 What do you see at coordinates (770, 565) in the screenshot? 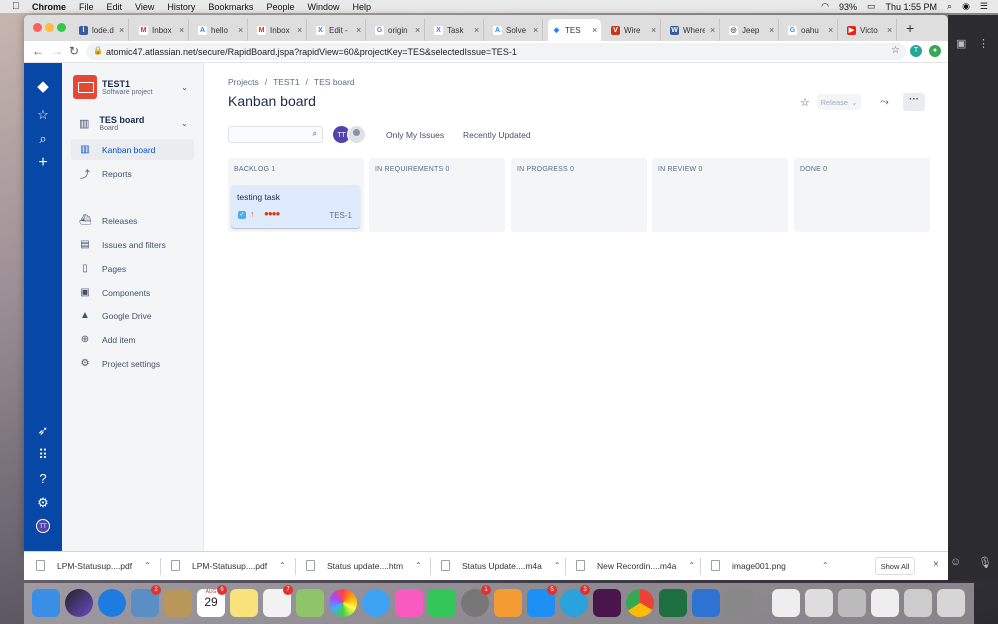
I see `download-item: image001.png ⌃` at bounding box center [770, 565].